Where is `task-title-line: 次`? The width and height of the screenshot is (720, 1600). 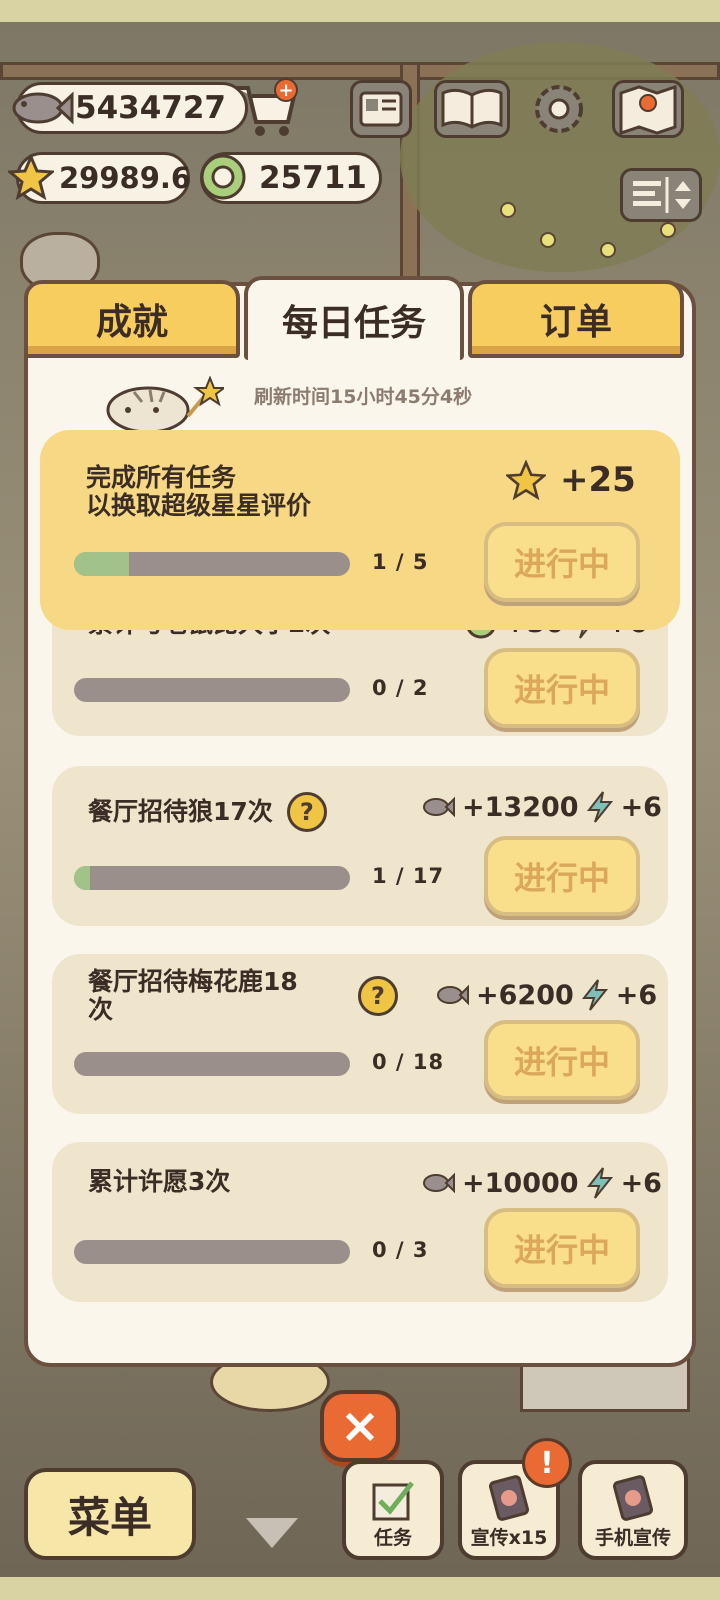
task-title-line: 次 is located at coordinates (101, 1009).